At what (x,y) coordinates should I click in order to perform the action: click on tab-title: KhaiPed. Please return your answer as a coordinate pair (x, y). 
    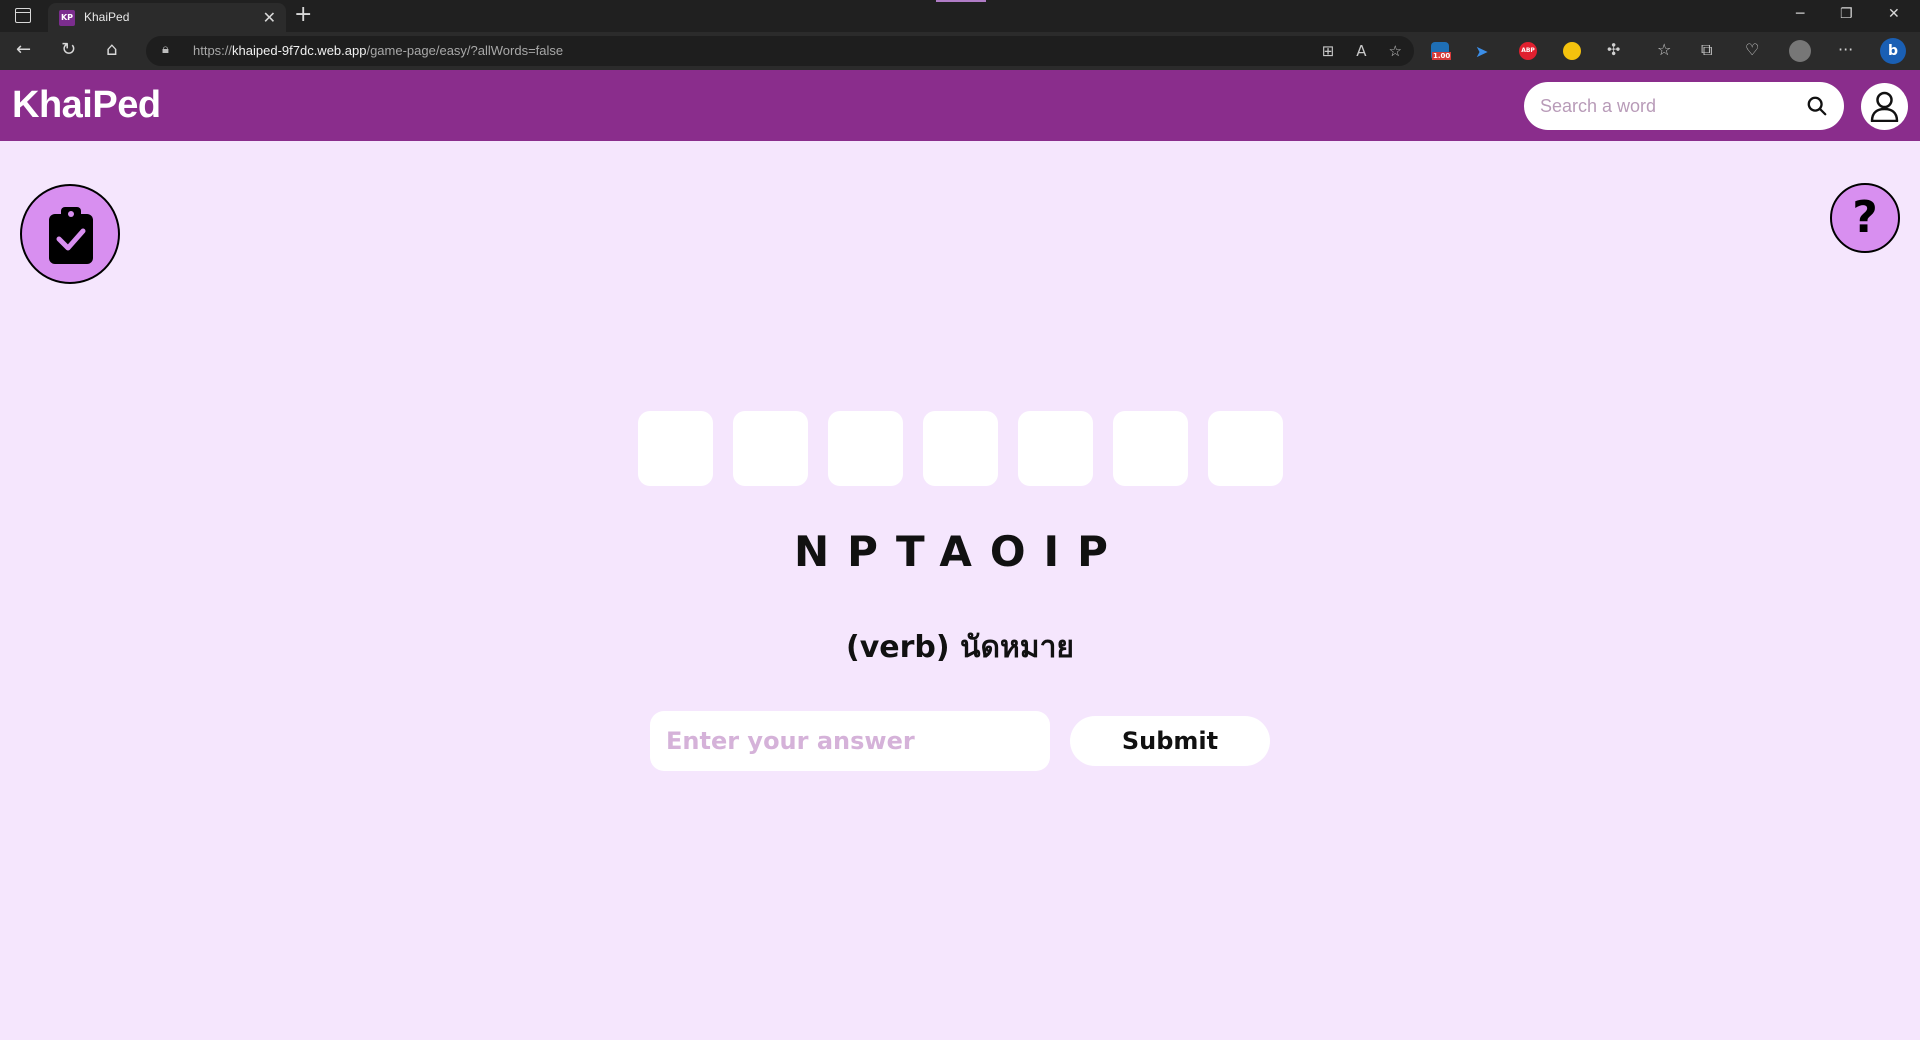
    Looking at the image, I should click on (107, 17).